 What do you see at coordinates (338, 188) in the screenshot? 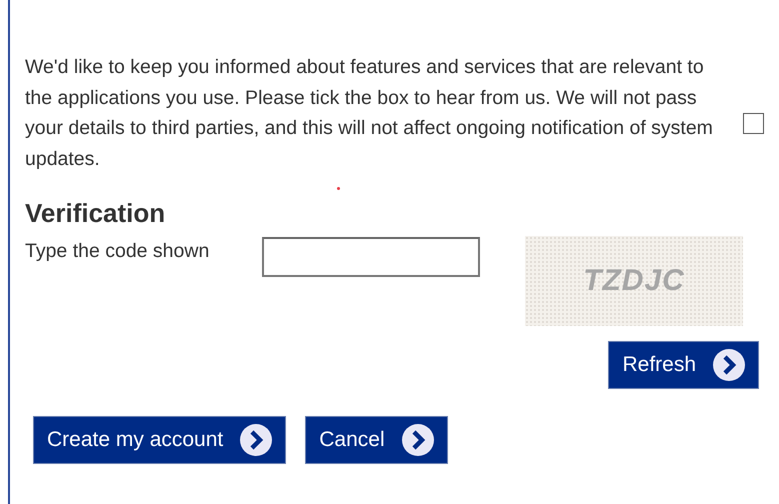
I see `stray-dot` at bounding box center [338, 188].